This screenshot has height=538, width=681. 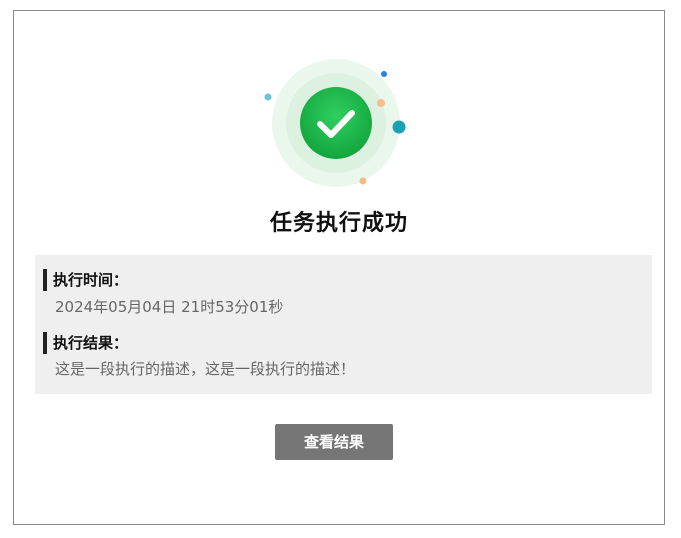 What do you see at coordinates (169, 307) in the screenshot?
I see `execution-time-value: 2024年05月04日 21时53分01秒` at bounding box center [169, 307].